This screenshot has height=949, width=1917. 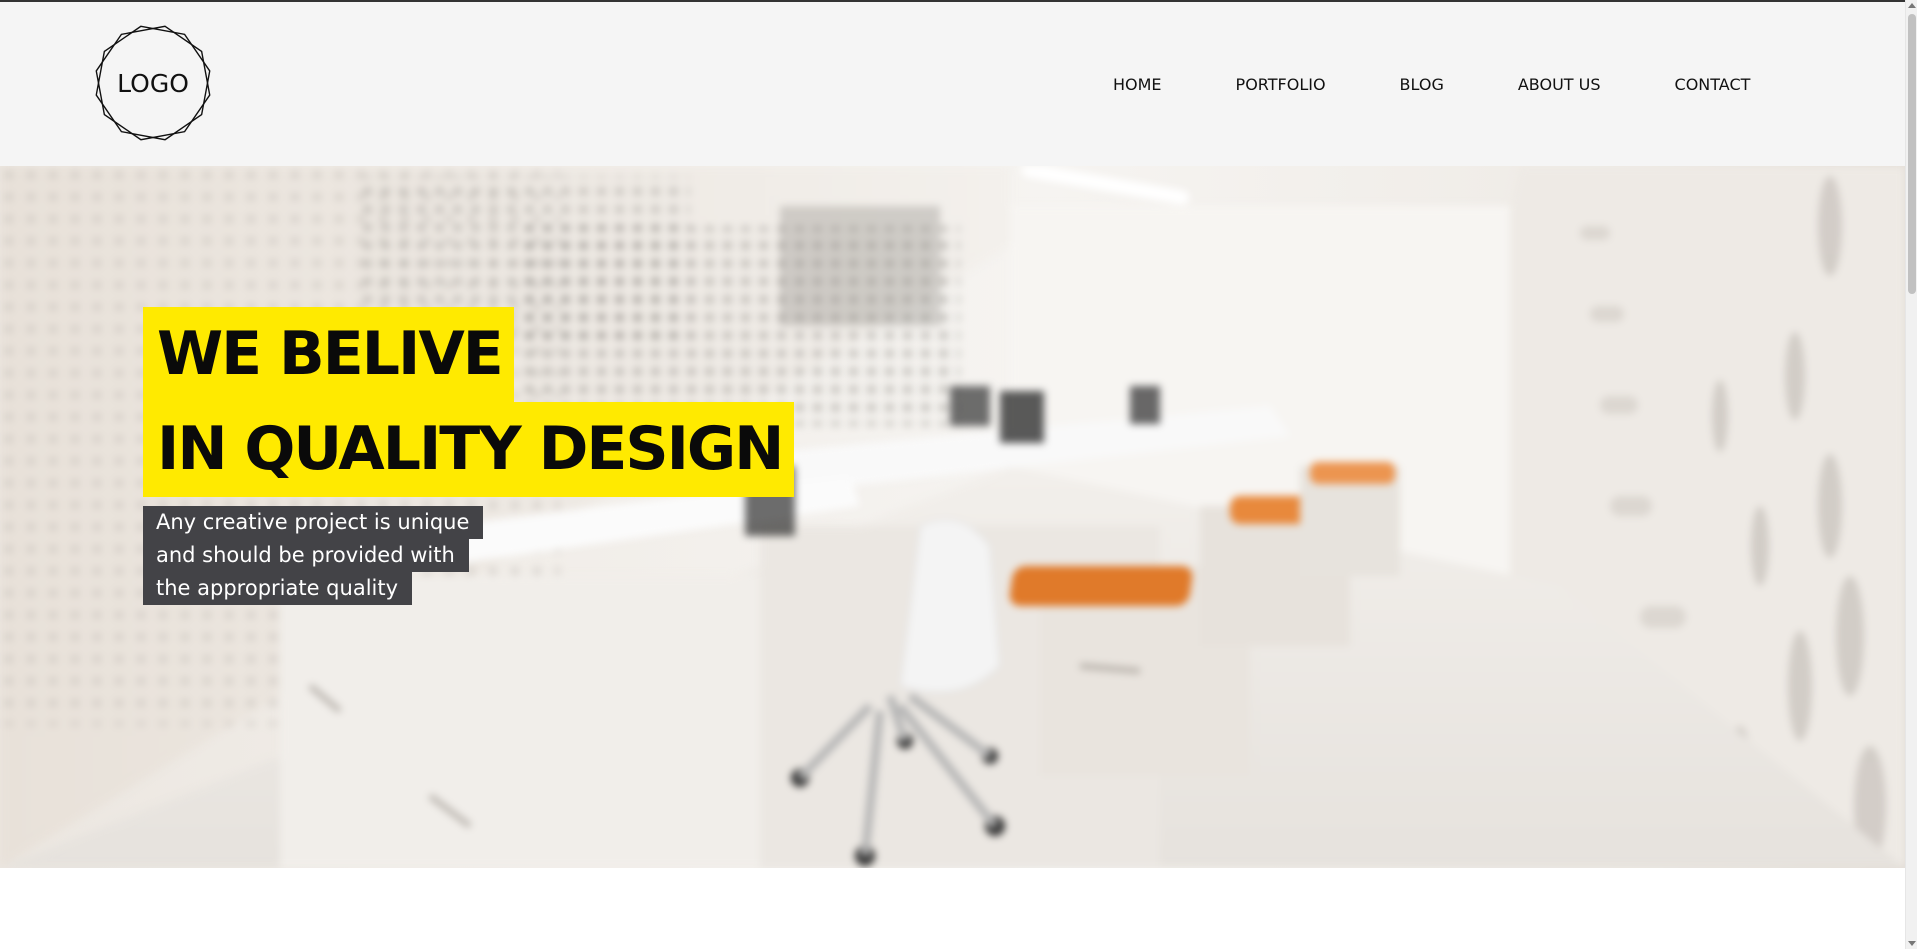 I want to click on nav-item-contact: CONTACT, so click(x=1713, y=84).